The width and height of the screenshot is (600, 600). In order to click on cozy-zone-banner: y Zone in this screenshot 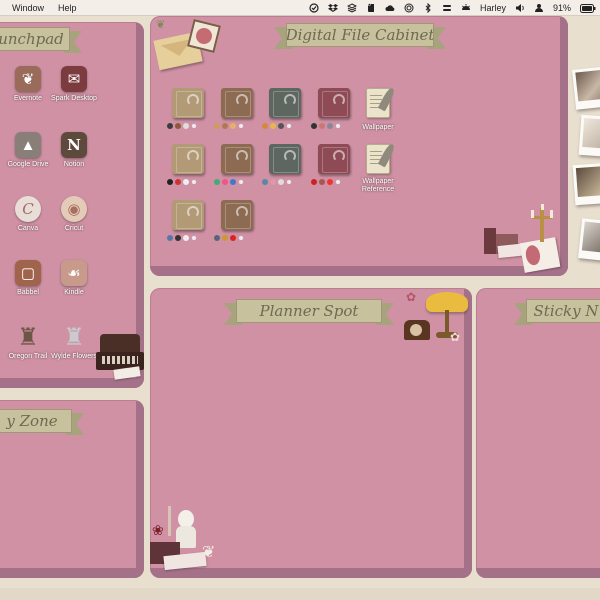, I will do `click(42, 421)`.